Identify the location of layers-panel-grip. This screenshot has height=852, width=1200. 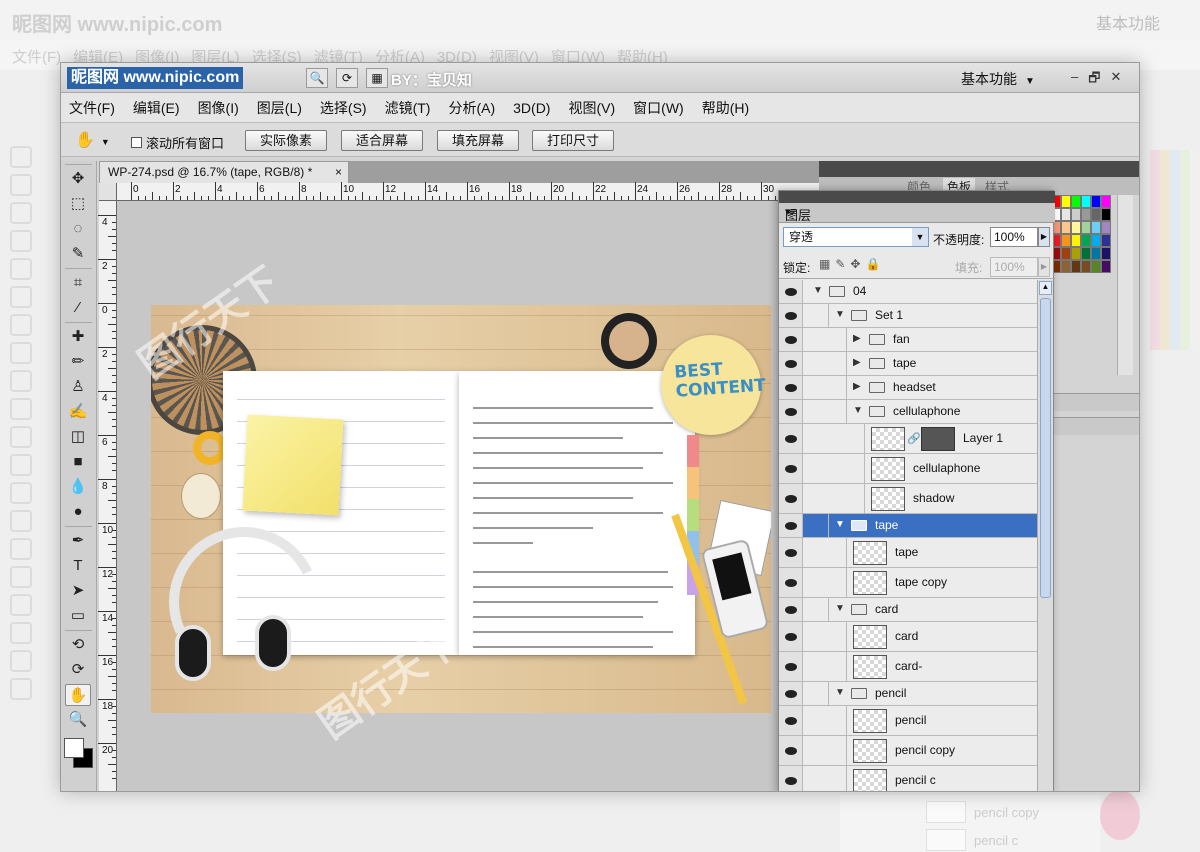
(917, 197).